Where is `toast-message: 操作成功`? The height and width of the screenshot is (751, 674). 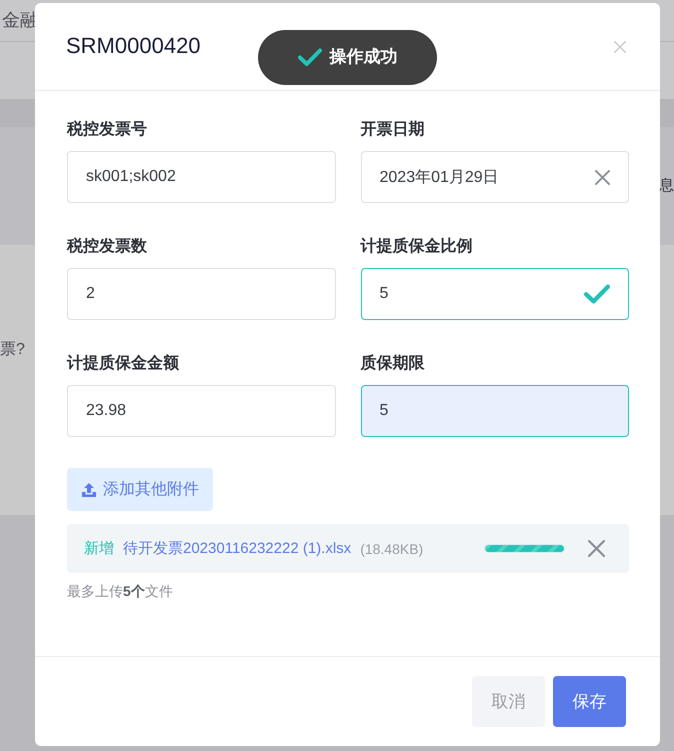
toast-message: 操作成功 is located at coordinates (364, 57).